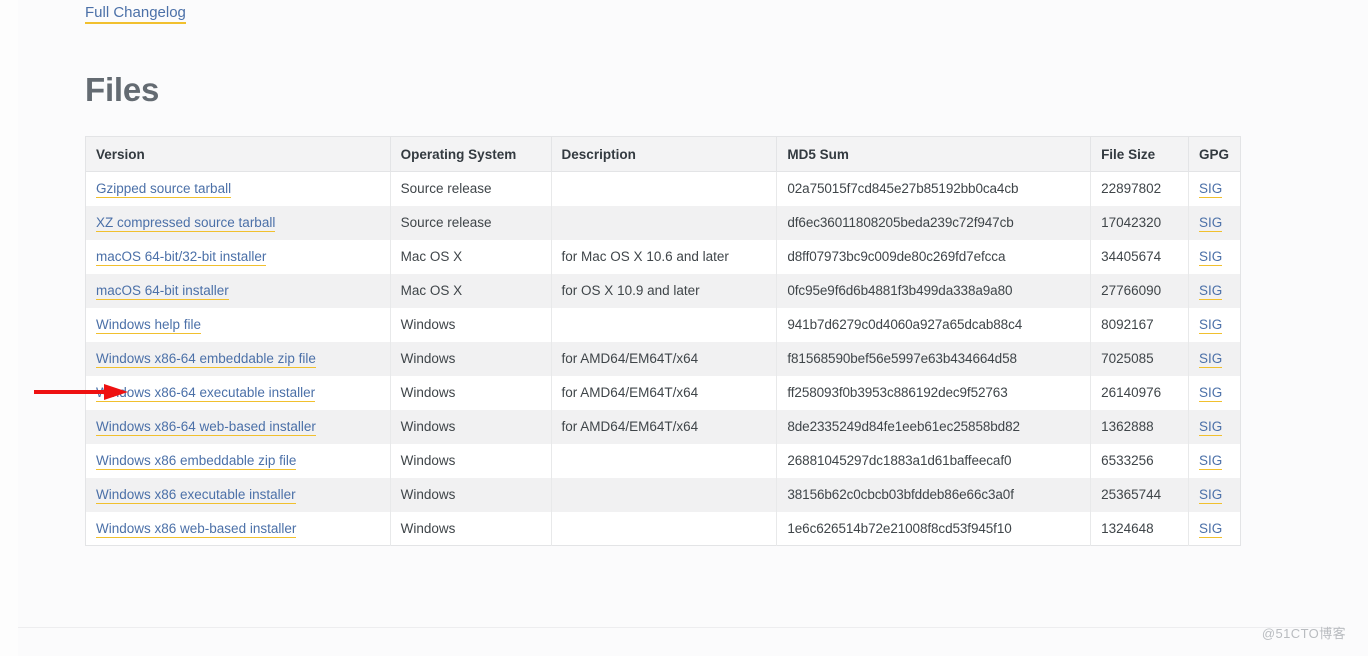  What do you see at coordinates (934, 324) in the screenshot?
I see `cell-md5-sum: 941b7d6279c0d4060a927a65dcab88c4` at bounding box center [934, 324].